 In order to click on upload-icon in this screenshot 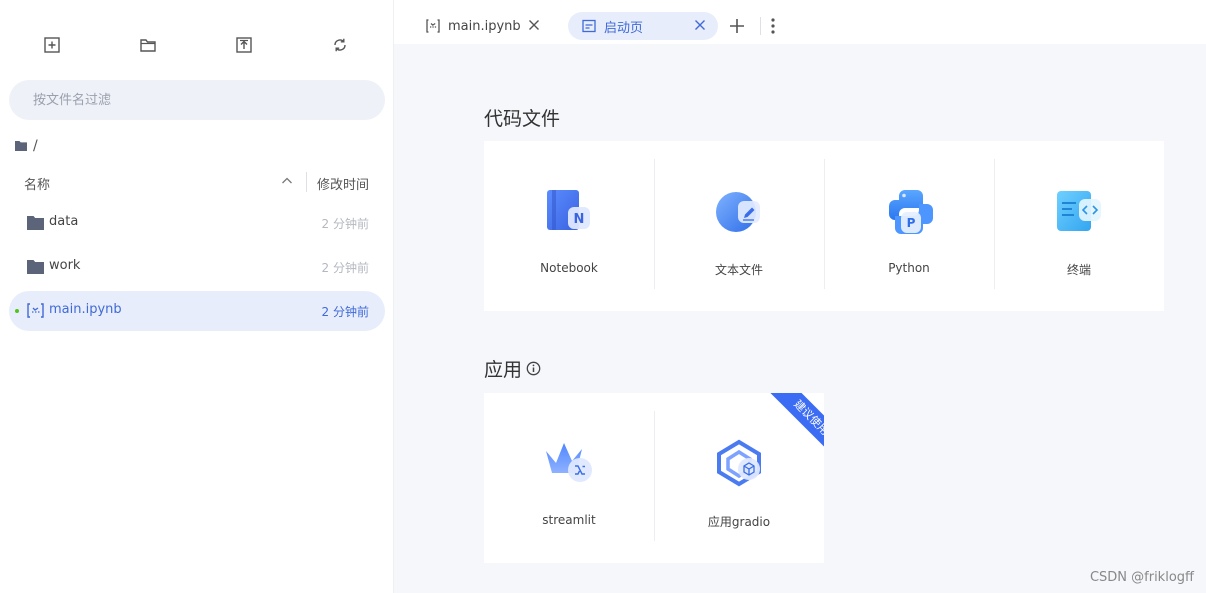, I will do `click(244, 45)`.